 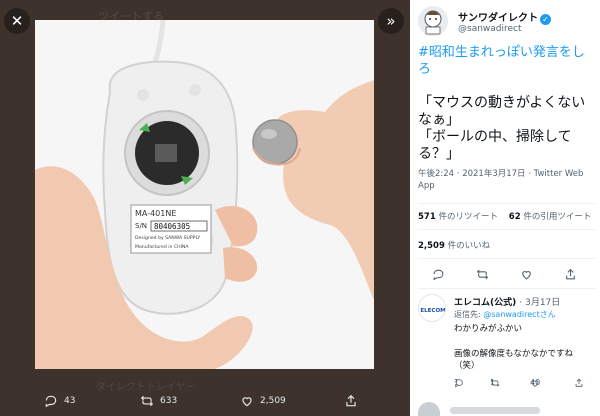 I want to click on next-reply-preview, so click(x=508, y=409).